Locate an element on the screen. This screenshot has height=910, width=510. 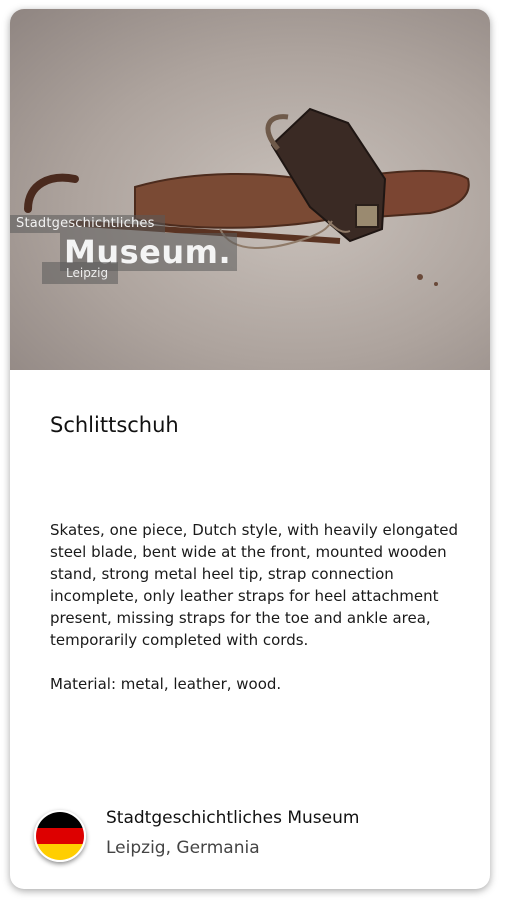
flag-band-red is located at coordinates (60, 836).